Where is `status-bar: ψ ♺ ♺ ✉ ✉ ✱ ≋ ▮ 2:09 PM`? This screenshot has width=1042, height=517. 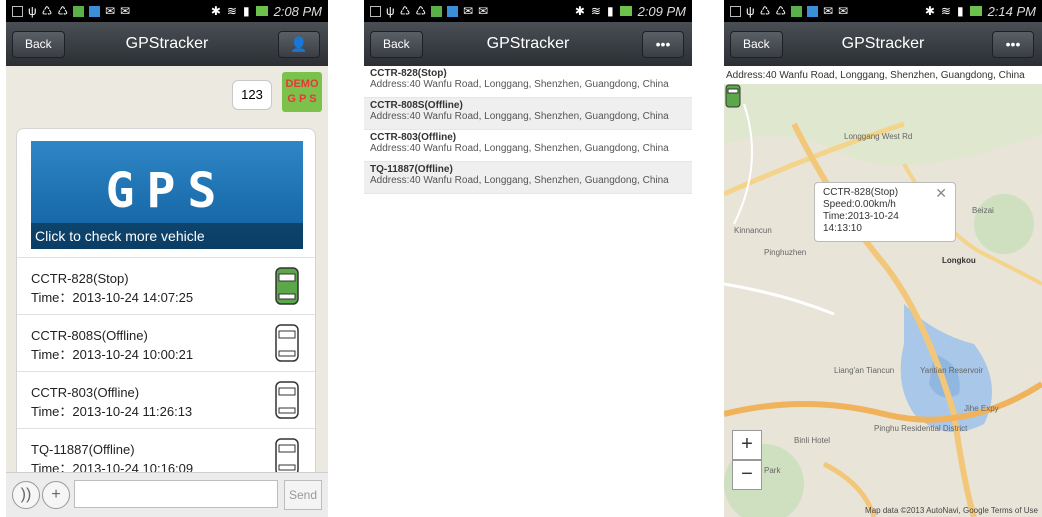 status-bar: ψ ♺ ♺ ✉ ✉ ✱ ≋ ▮ 2:09 PM is located at coordinates (528, 11).